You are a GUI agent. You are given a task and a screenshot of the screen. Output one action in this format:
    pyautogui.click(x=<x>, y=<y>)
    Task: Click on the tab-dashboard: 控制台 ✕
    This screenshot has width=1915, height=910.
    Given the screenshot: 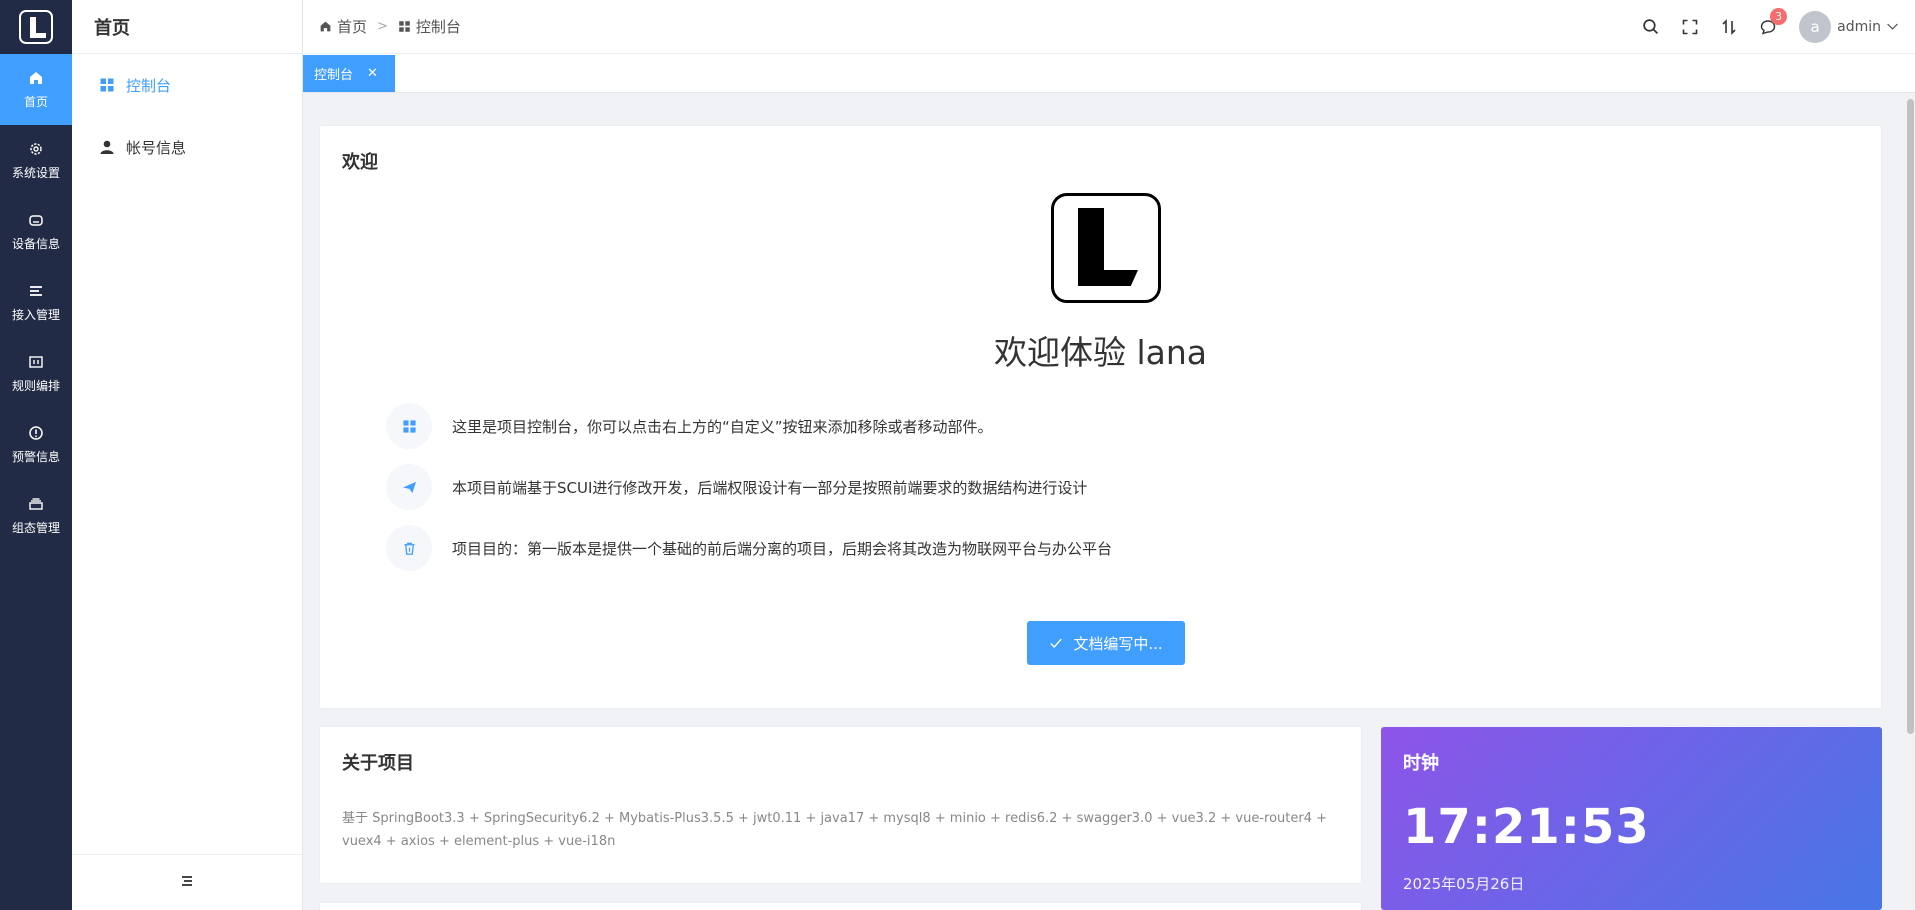 What is the action you would take?
    pyautogui.click(x=349, y=73)
    